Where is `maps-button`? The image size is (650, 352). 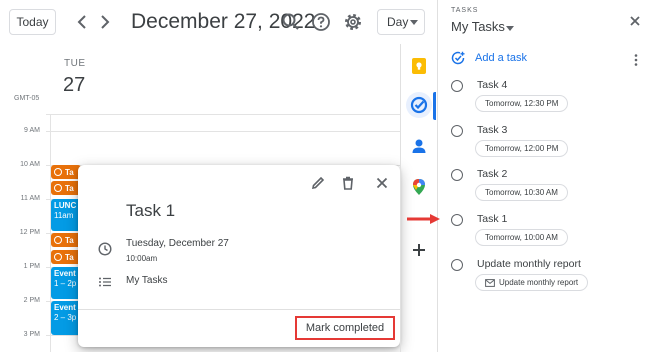
maps-button is located at coordinates (419, 187).